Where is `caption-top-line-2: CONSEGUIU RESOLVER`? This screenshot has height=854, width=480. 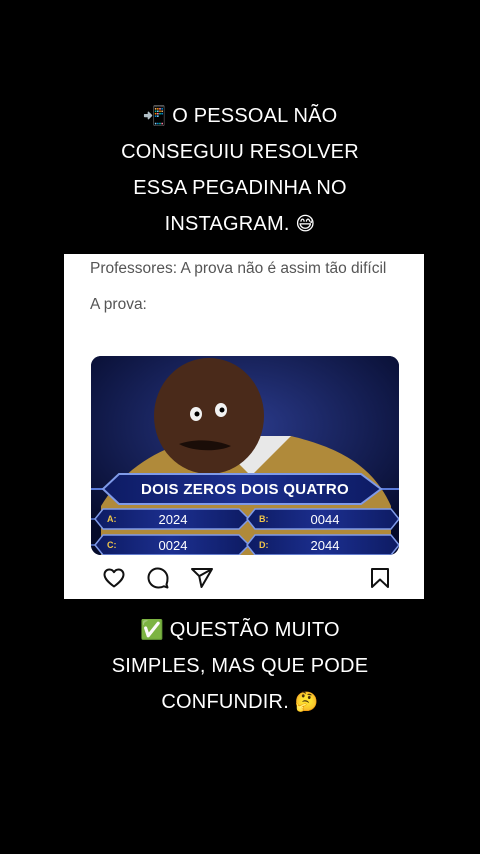 caption-top-line-2: CONSEGUIU RESOLVER is located at coordinates (240, 152).